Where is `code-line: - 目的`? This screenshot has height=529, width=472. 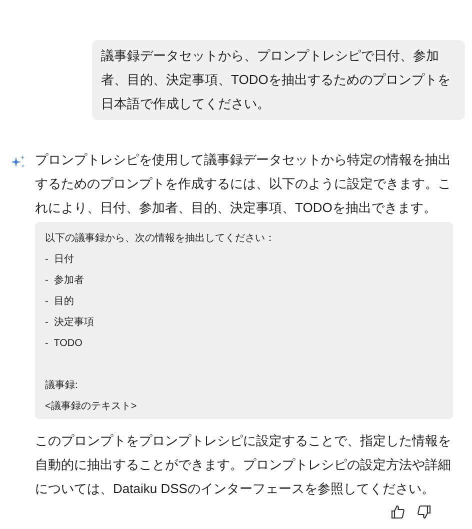 code-line: - 目的 is located at coordinates (59, 301).